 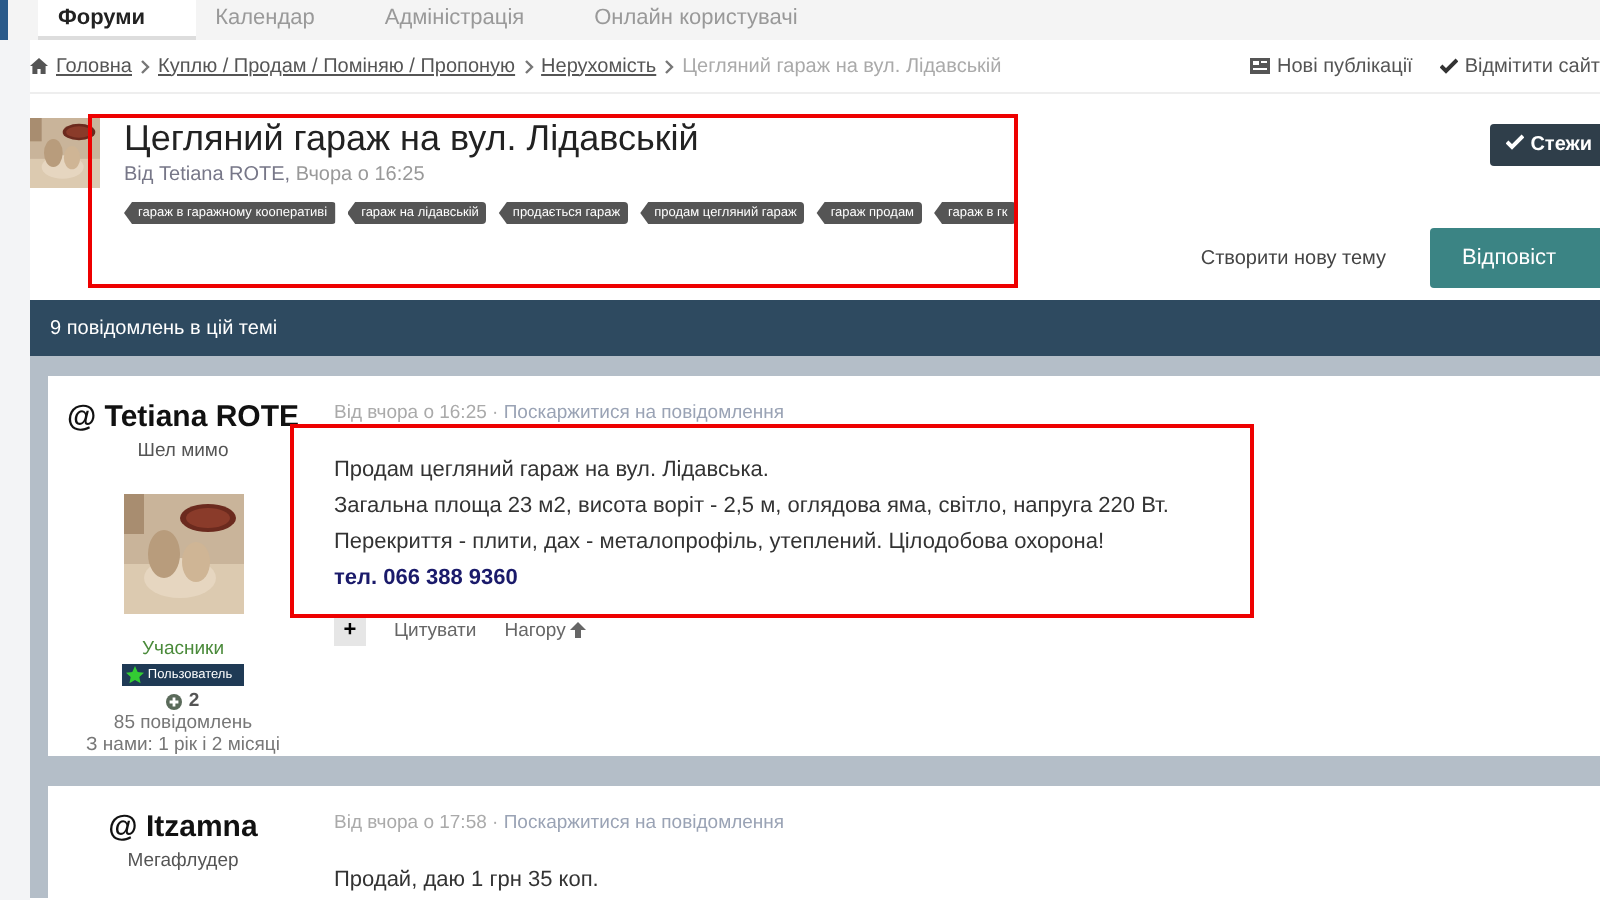 What do you see at coordinates (117, 20) in the screenshot?
I see `nav-tab: Форуми` at bounding box center [117, 20].